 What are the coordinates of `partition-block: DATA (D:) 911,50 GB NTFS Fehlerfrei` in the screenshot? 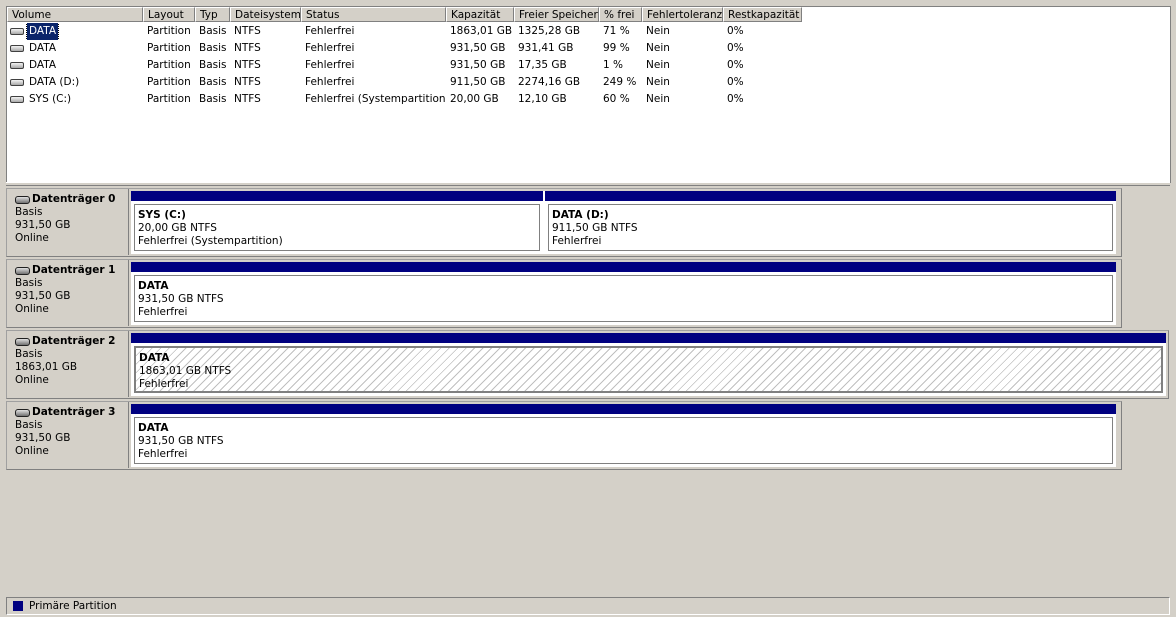 It's located at (830, 222).